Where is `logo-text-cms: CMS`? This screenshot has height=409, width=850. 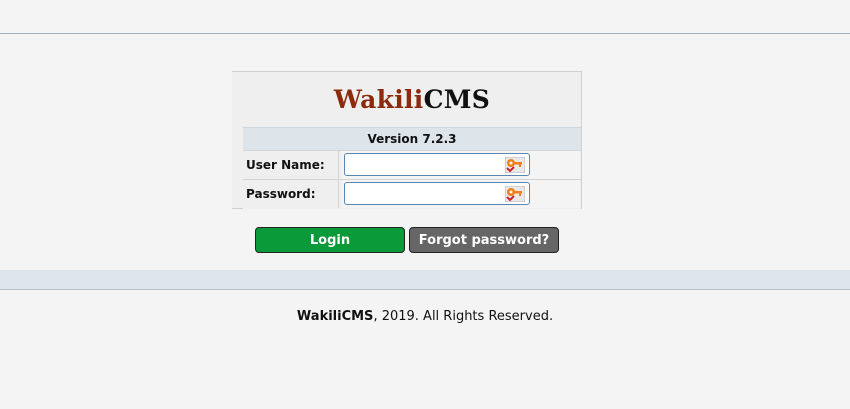
logo-text-cms: CMS is located at coordinates (457, 99).